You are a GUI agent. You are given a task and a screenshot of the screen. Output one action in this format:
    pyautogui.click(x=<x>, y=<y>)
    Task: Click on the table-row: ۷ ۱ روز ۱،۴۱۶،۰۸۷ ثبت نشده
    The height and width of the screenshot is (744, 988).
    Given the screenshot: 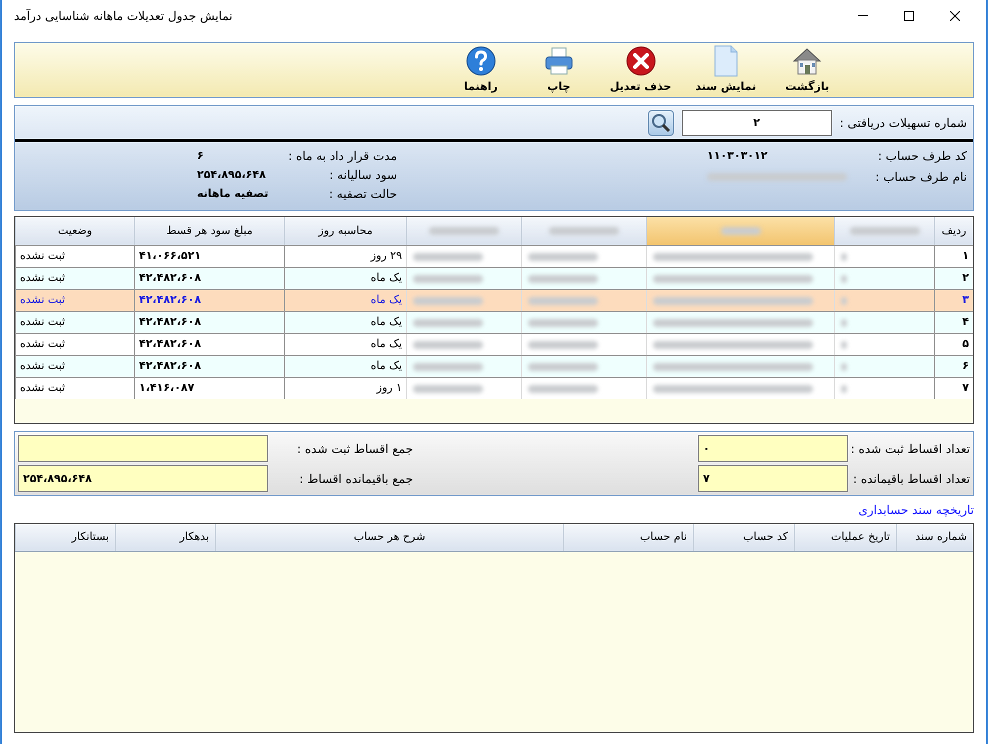 What is the action you would take?
    pyautogui.click(x=494, y=388)
    